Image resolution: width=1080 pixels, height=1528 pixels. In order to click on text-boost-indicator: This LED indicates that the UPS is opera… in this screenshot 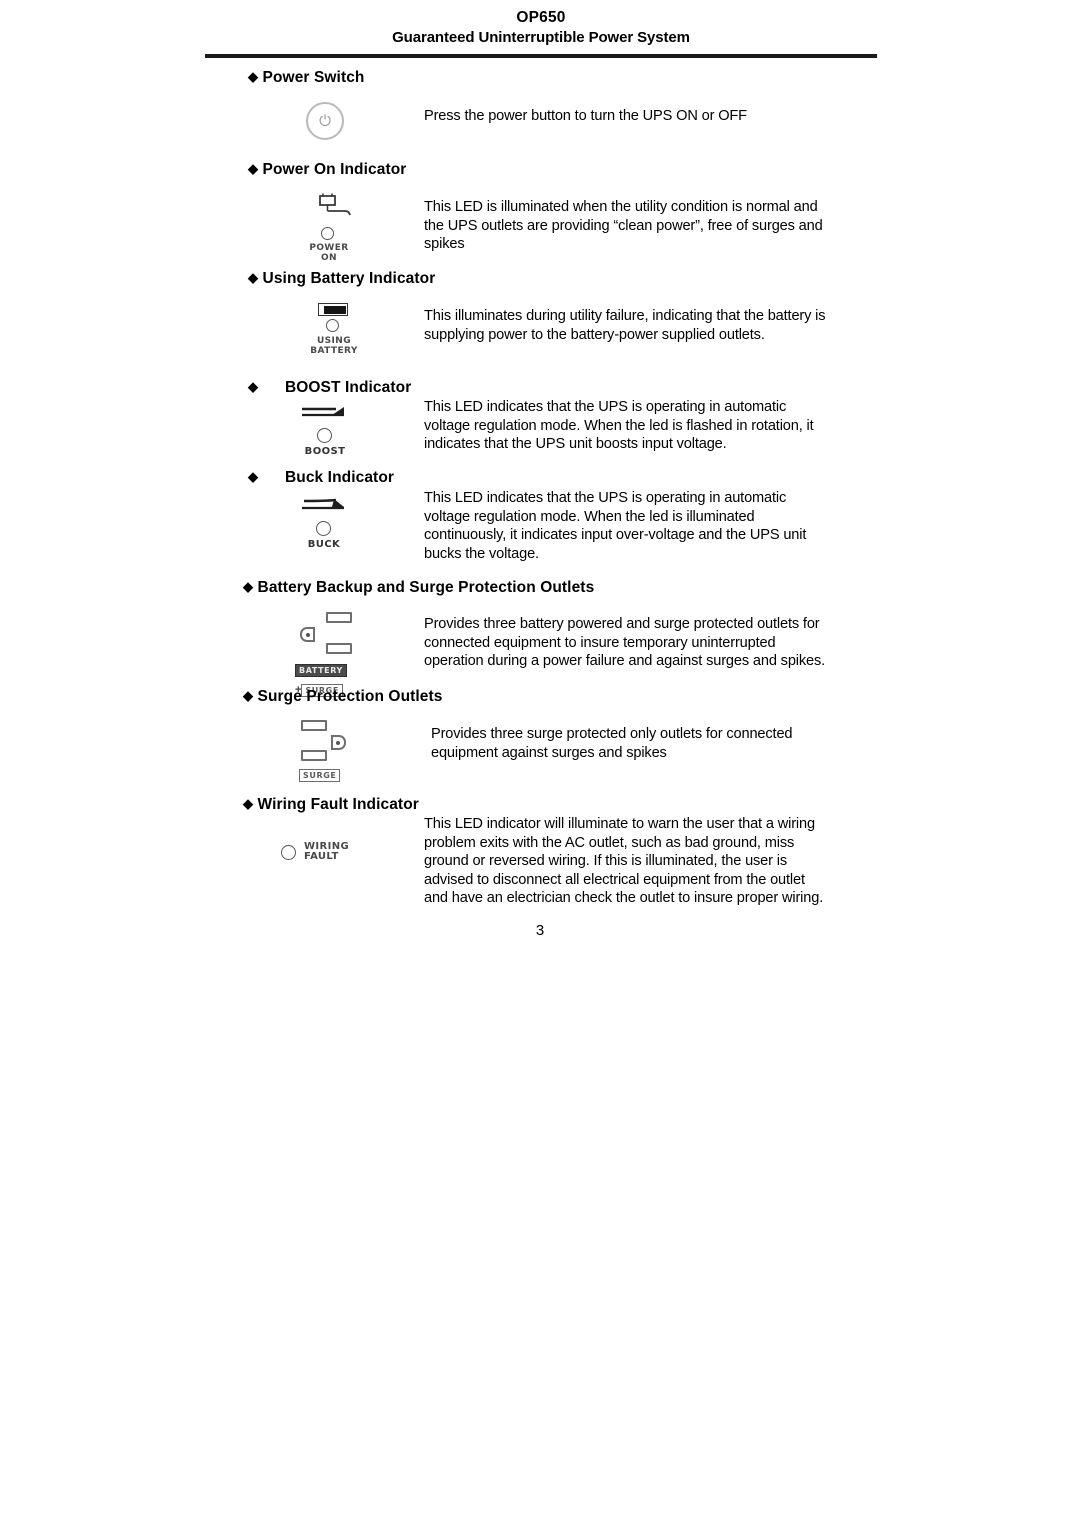, I will do `click(619, 426)`.